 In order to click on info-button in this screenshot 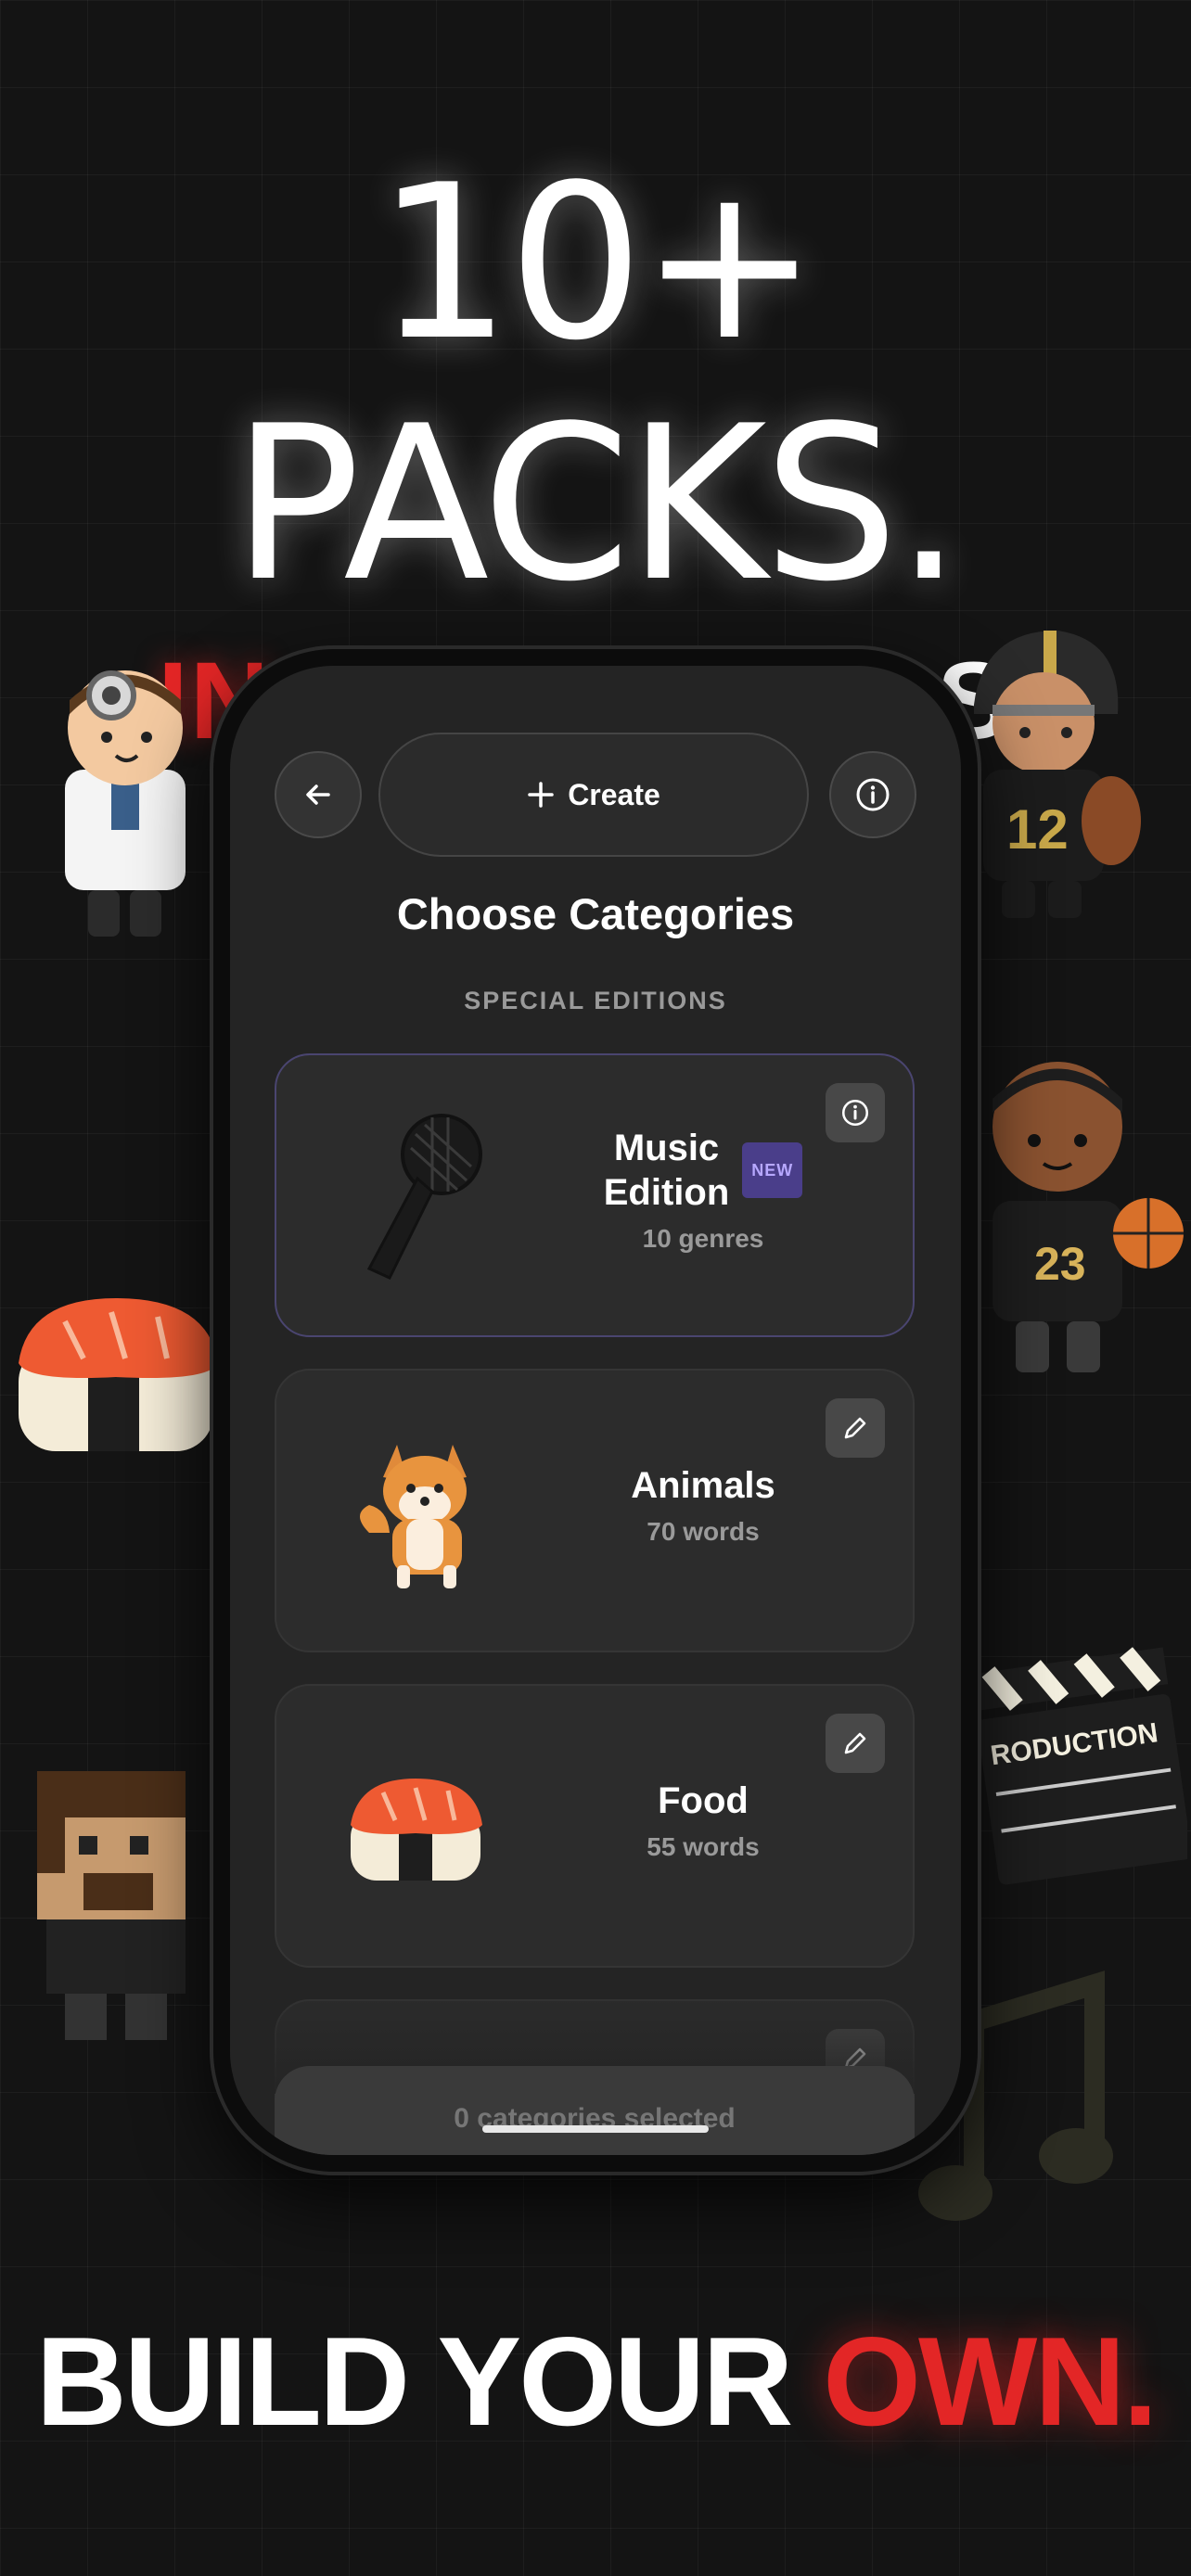, I will do `click(872, 794)`.